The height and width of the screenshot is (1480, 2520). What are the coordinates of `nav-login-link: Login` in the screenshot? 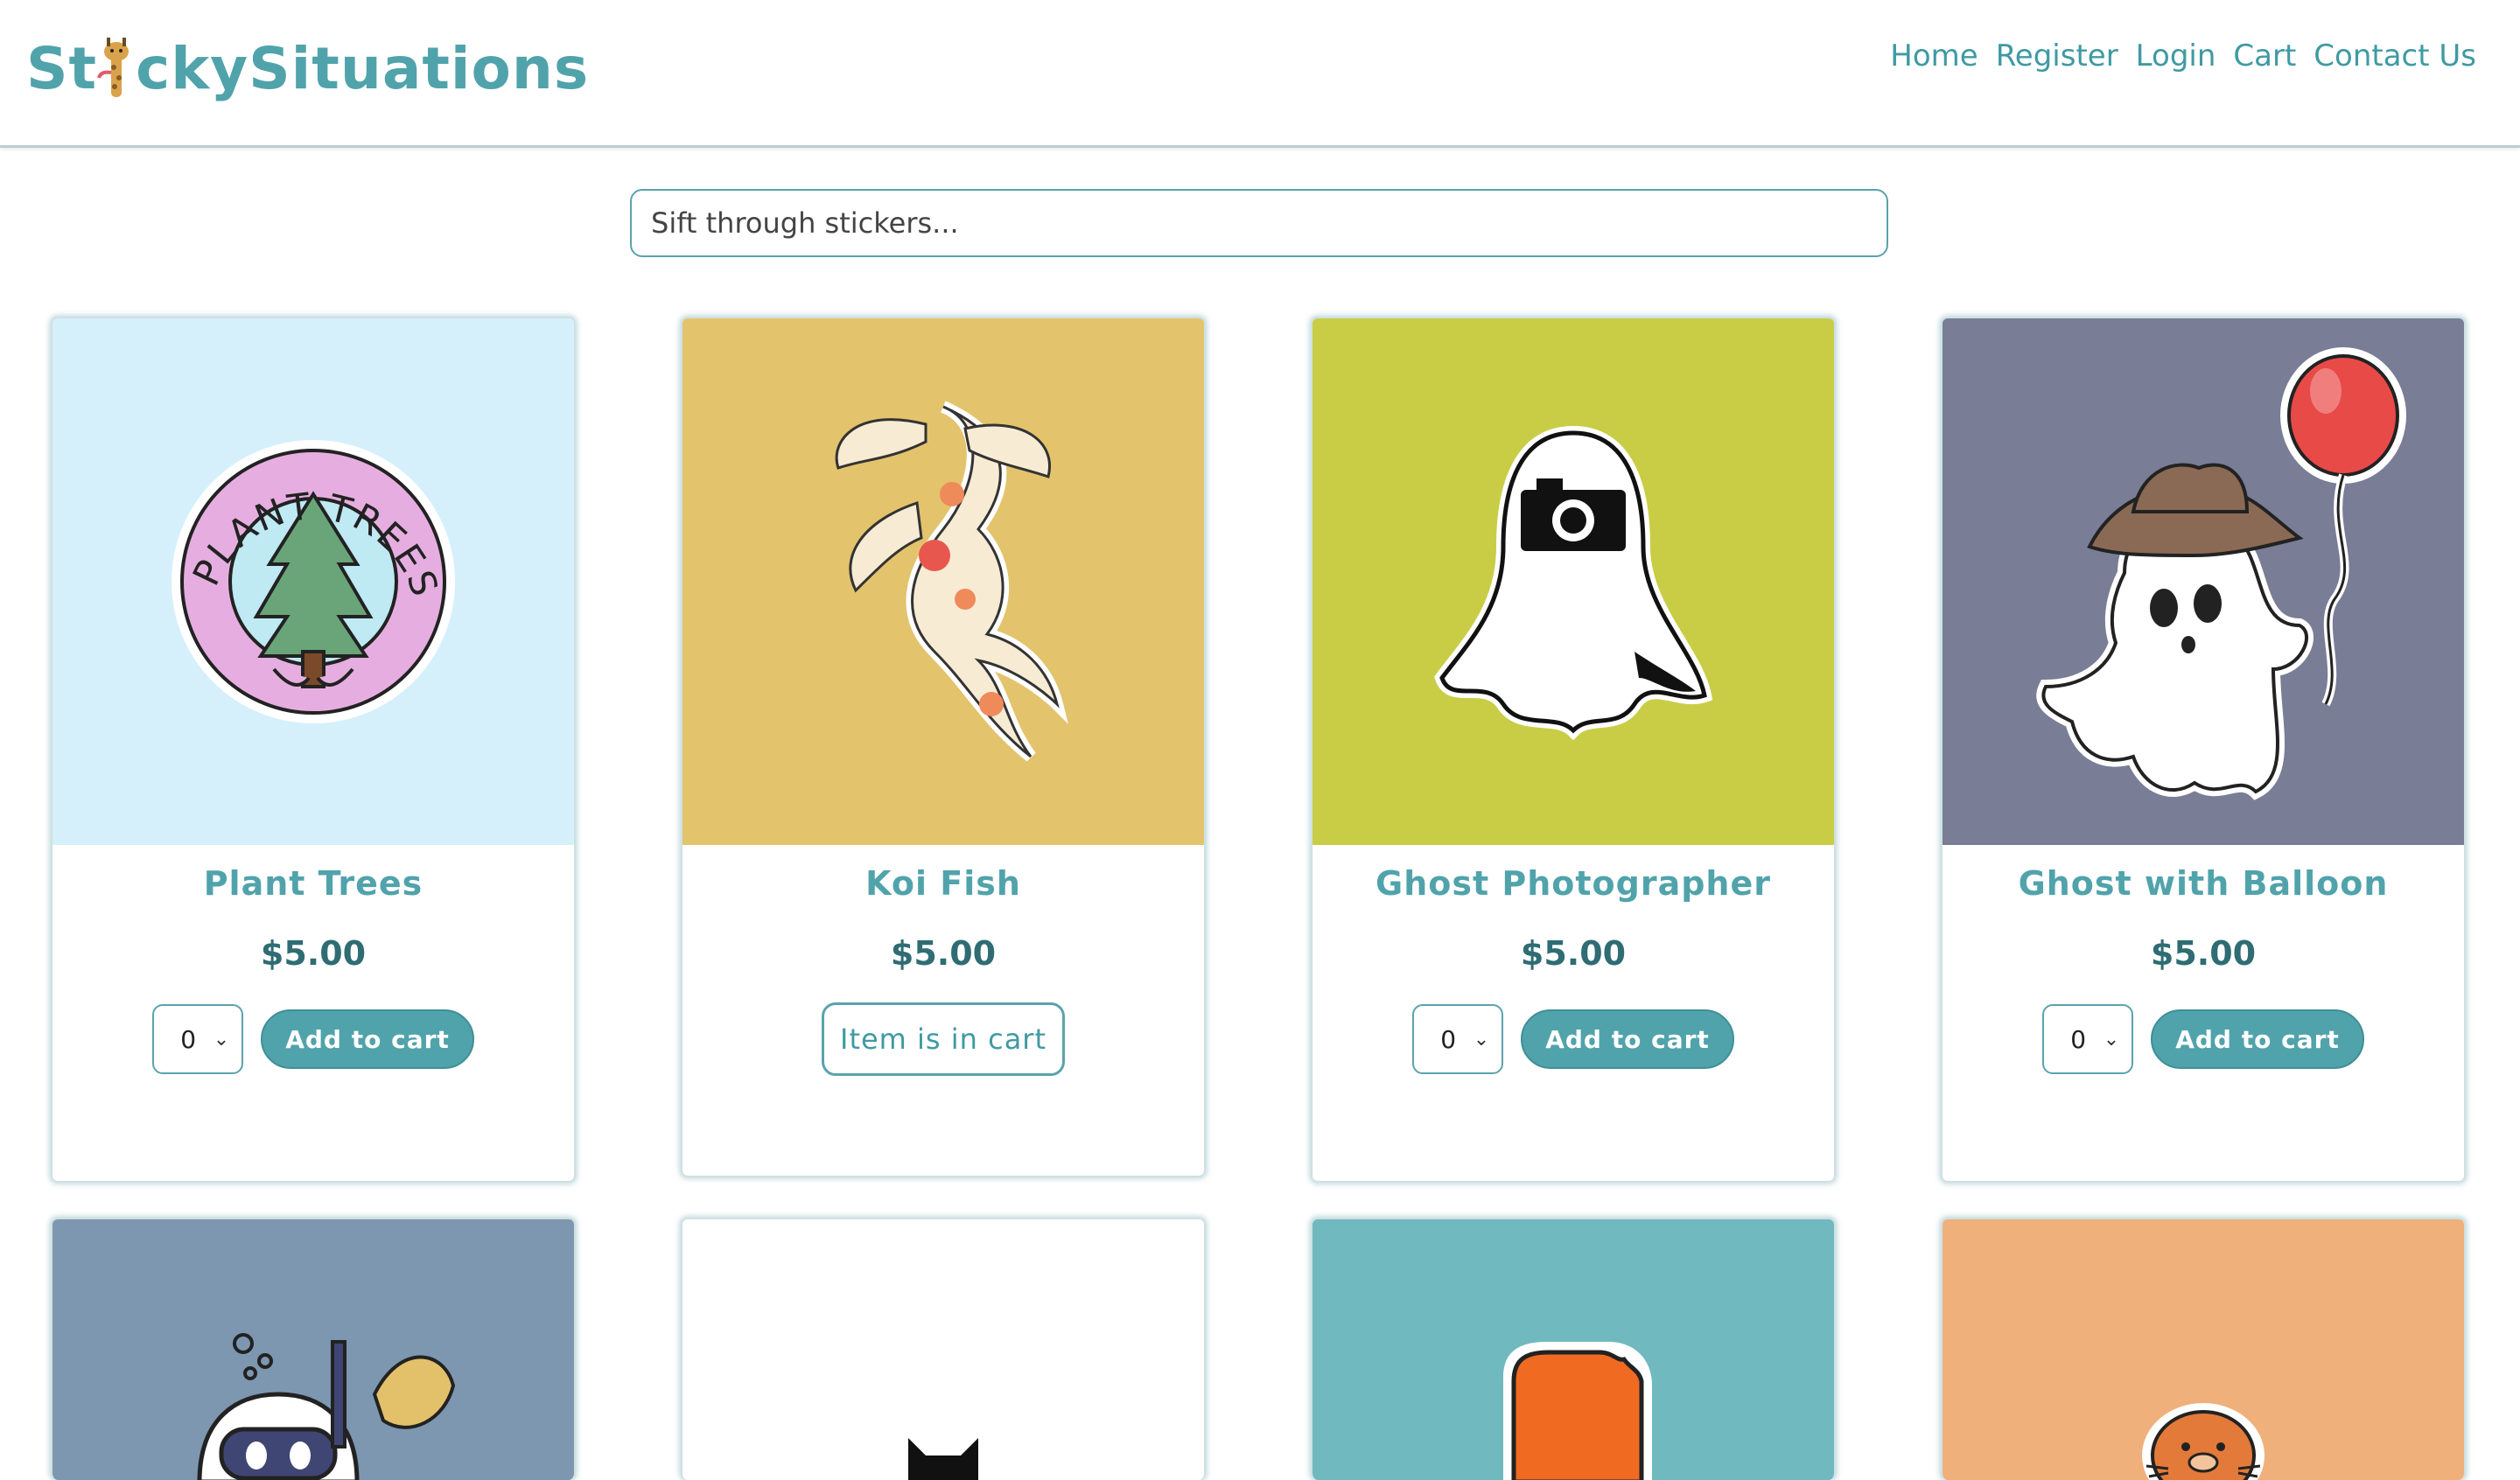 It's located at (2176, 56).